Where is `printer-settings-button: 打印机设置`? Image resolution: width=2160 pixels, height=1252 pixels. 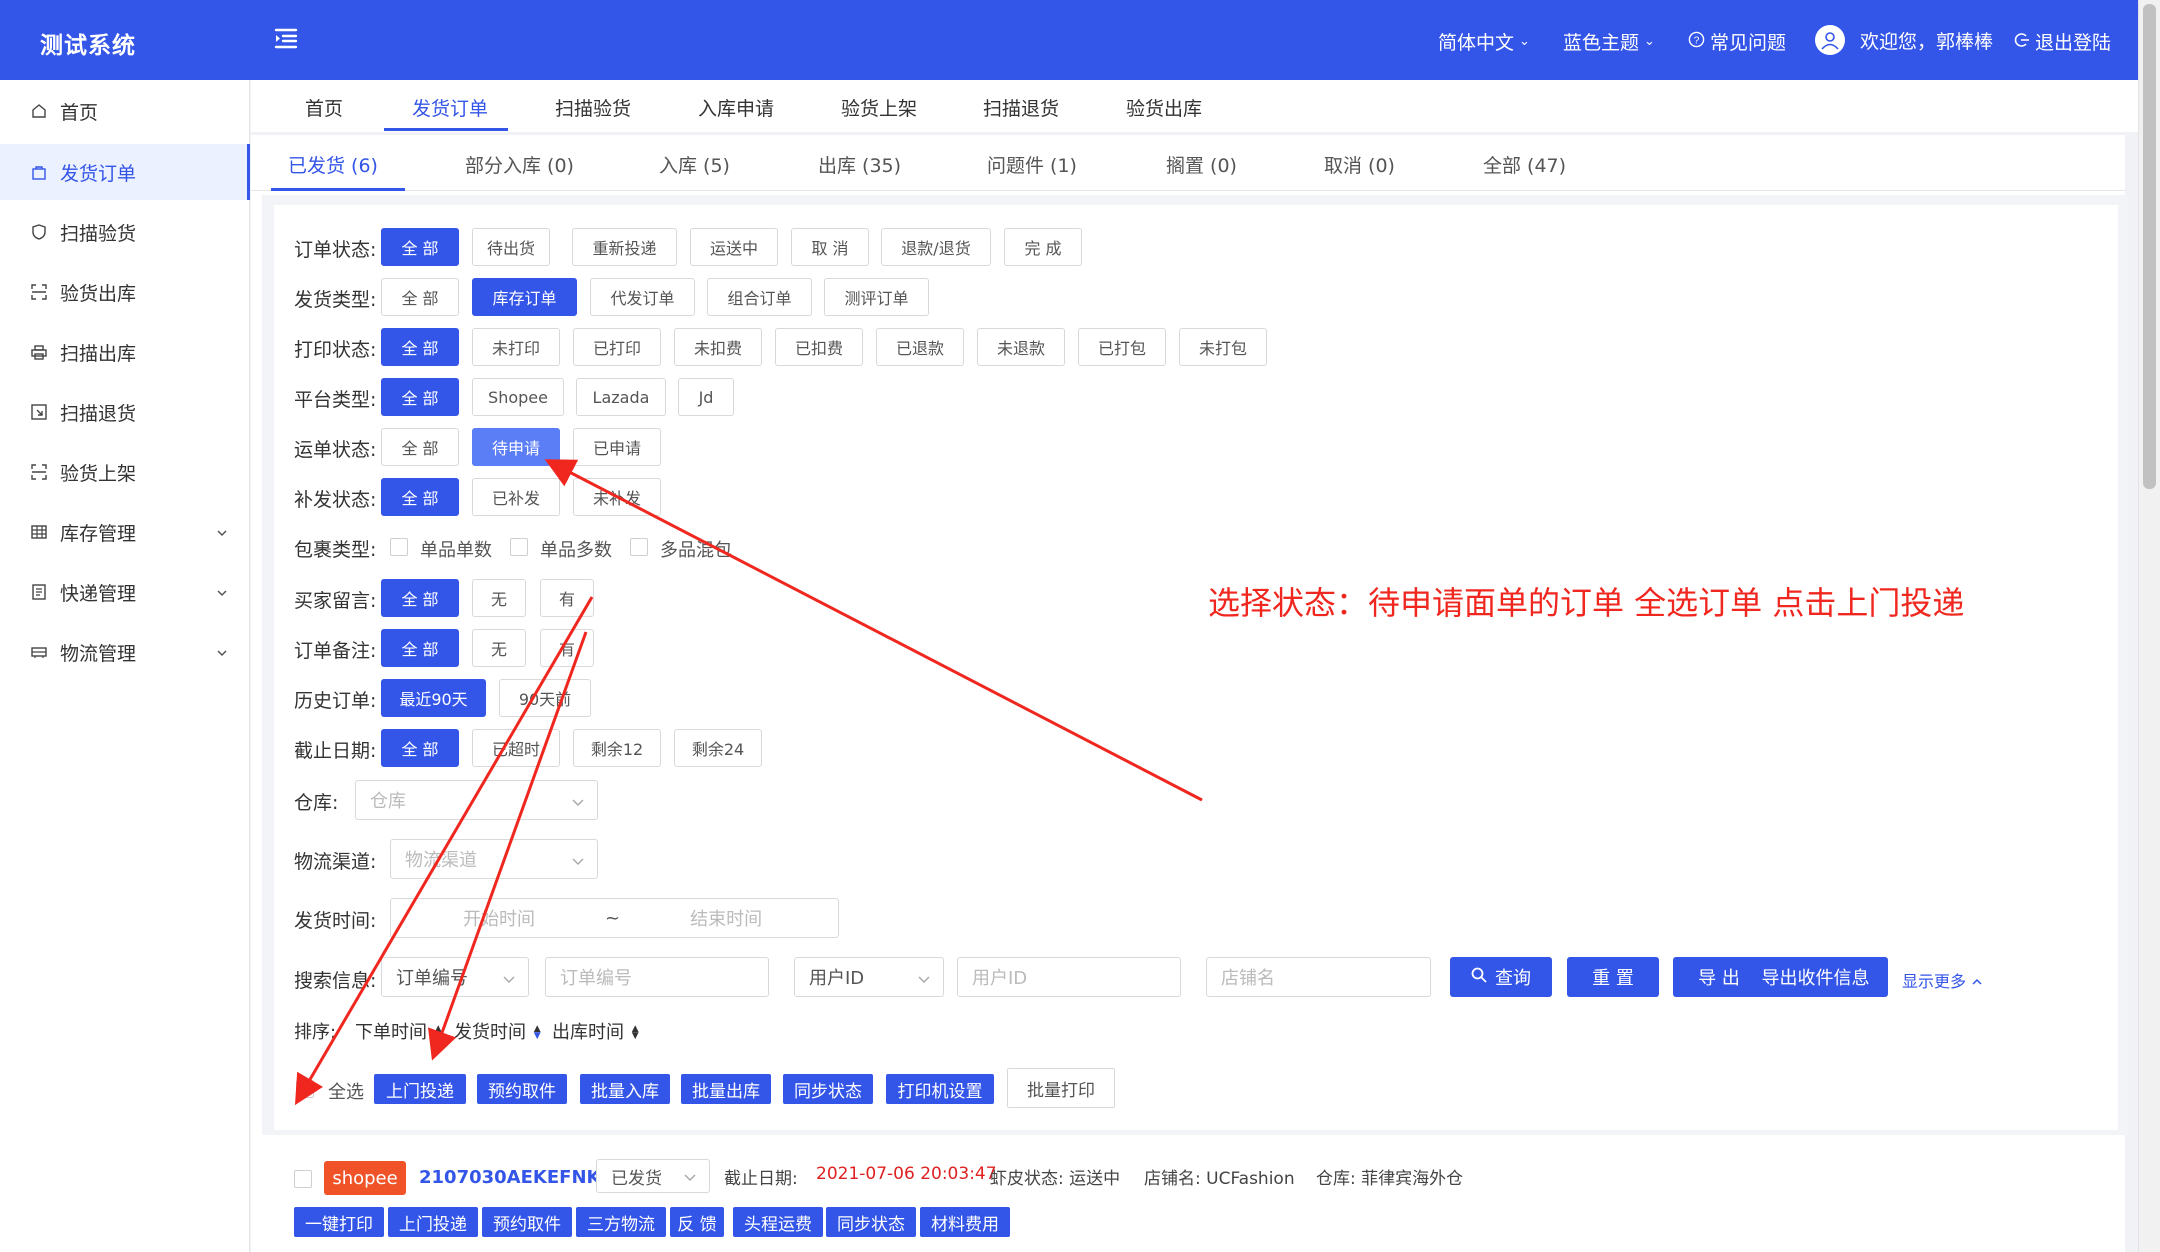
printer-settings-button: 打印机设置 is located at coordinates (940, 1089).